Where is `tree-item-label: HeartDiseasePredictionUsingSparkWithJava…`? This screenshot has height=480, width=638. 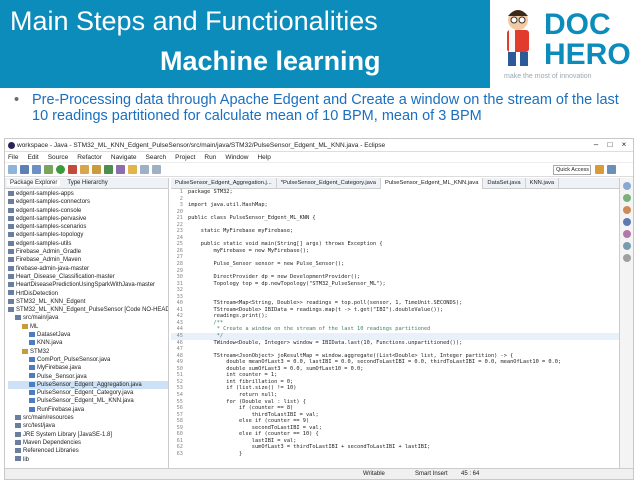
tree-item-label: HeartDiseasePredictionUsingSparkWithJava… is located at coordinates (86, 285).